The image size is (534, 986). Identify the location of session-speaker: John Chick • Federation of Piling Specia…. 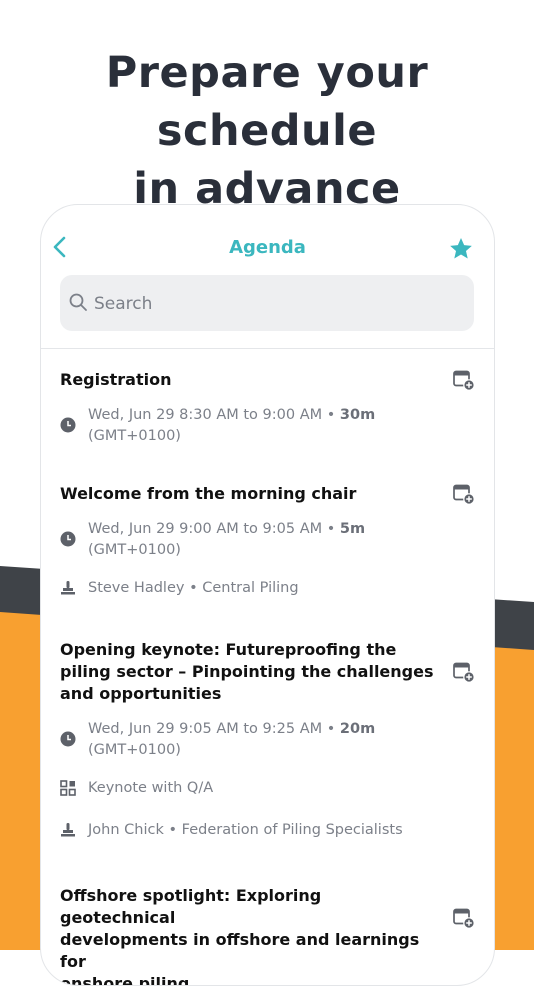
(247, 830).